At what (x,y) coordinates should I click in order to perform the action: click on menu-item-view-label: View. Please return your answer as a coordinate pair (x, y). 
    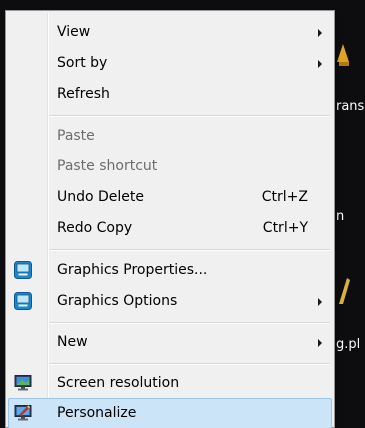
    Looking at the image, I should click on (74, 32).